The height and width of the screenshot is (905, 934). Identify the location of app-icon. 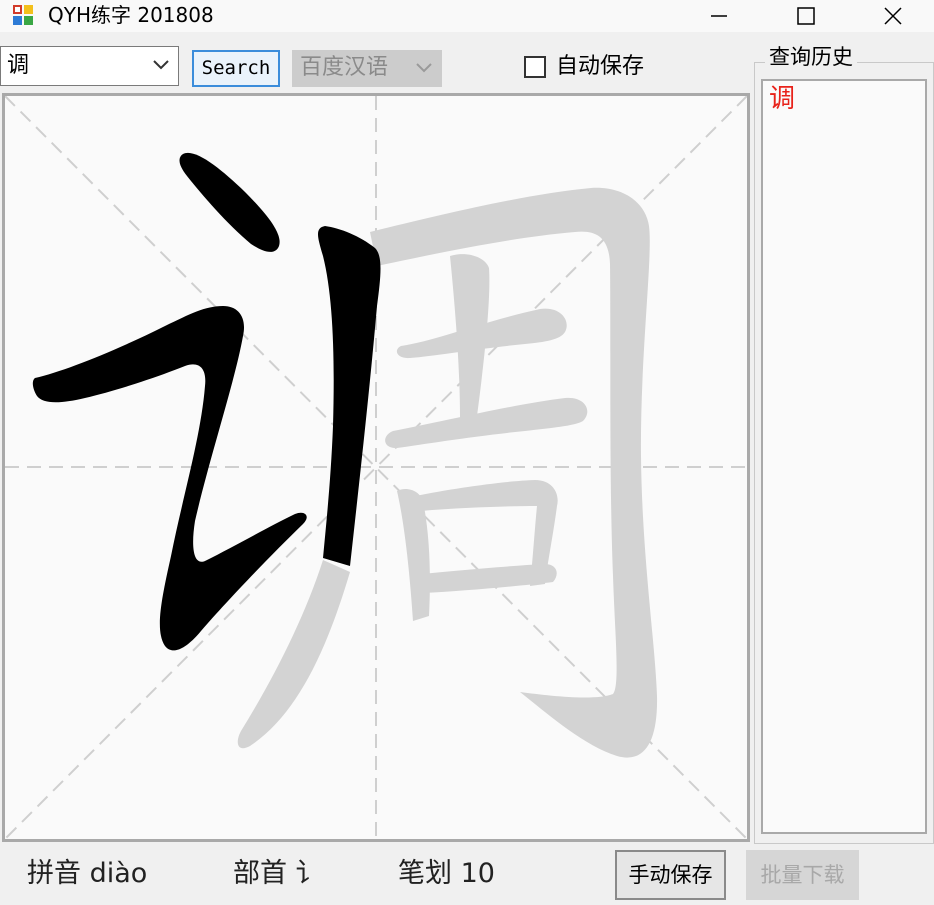
(23, 15).